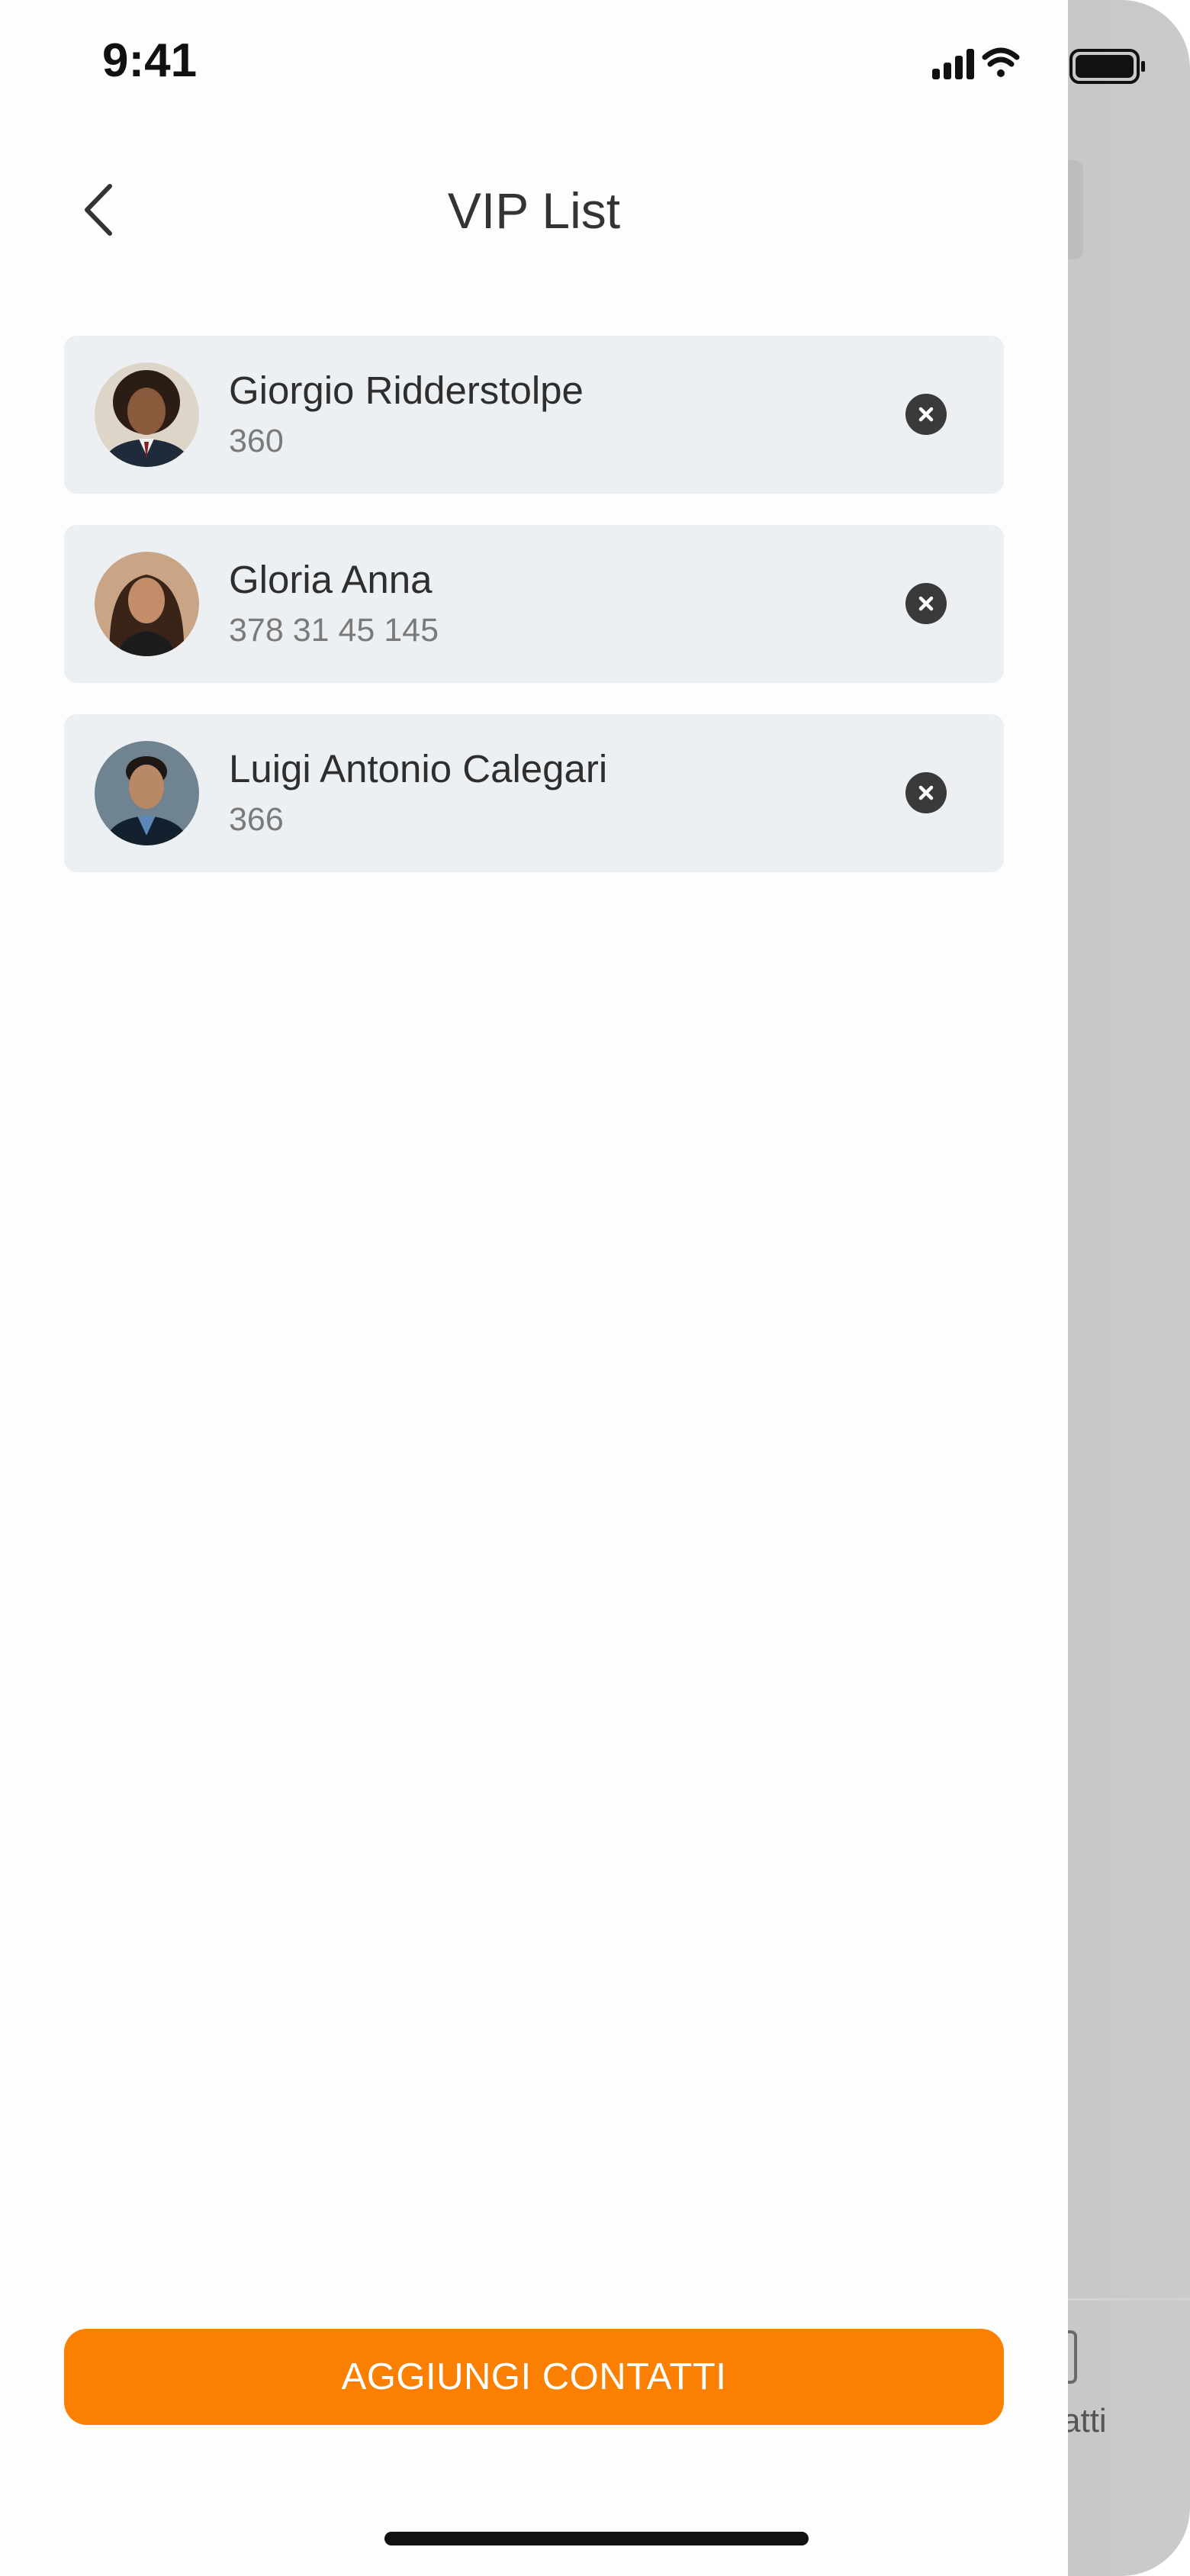 The height and width of the screenshot is (2576, 1190). What do you see at coordinates (1129, 2299) in the screenshot?
I see `background-tab-divider` at bounding box center [1129, 2299].